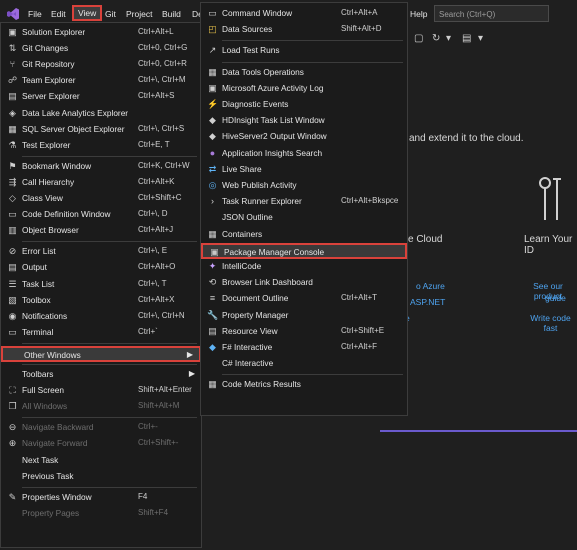  Describe the element at coordinates (491, 13) in the screenshot. I see `search-input: Search (Ctrl+Q)` at that location.